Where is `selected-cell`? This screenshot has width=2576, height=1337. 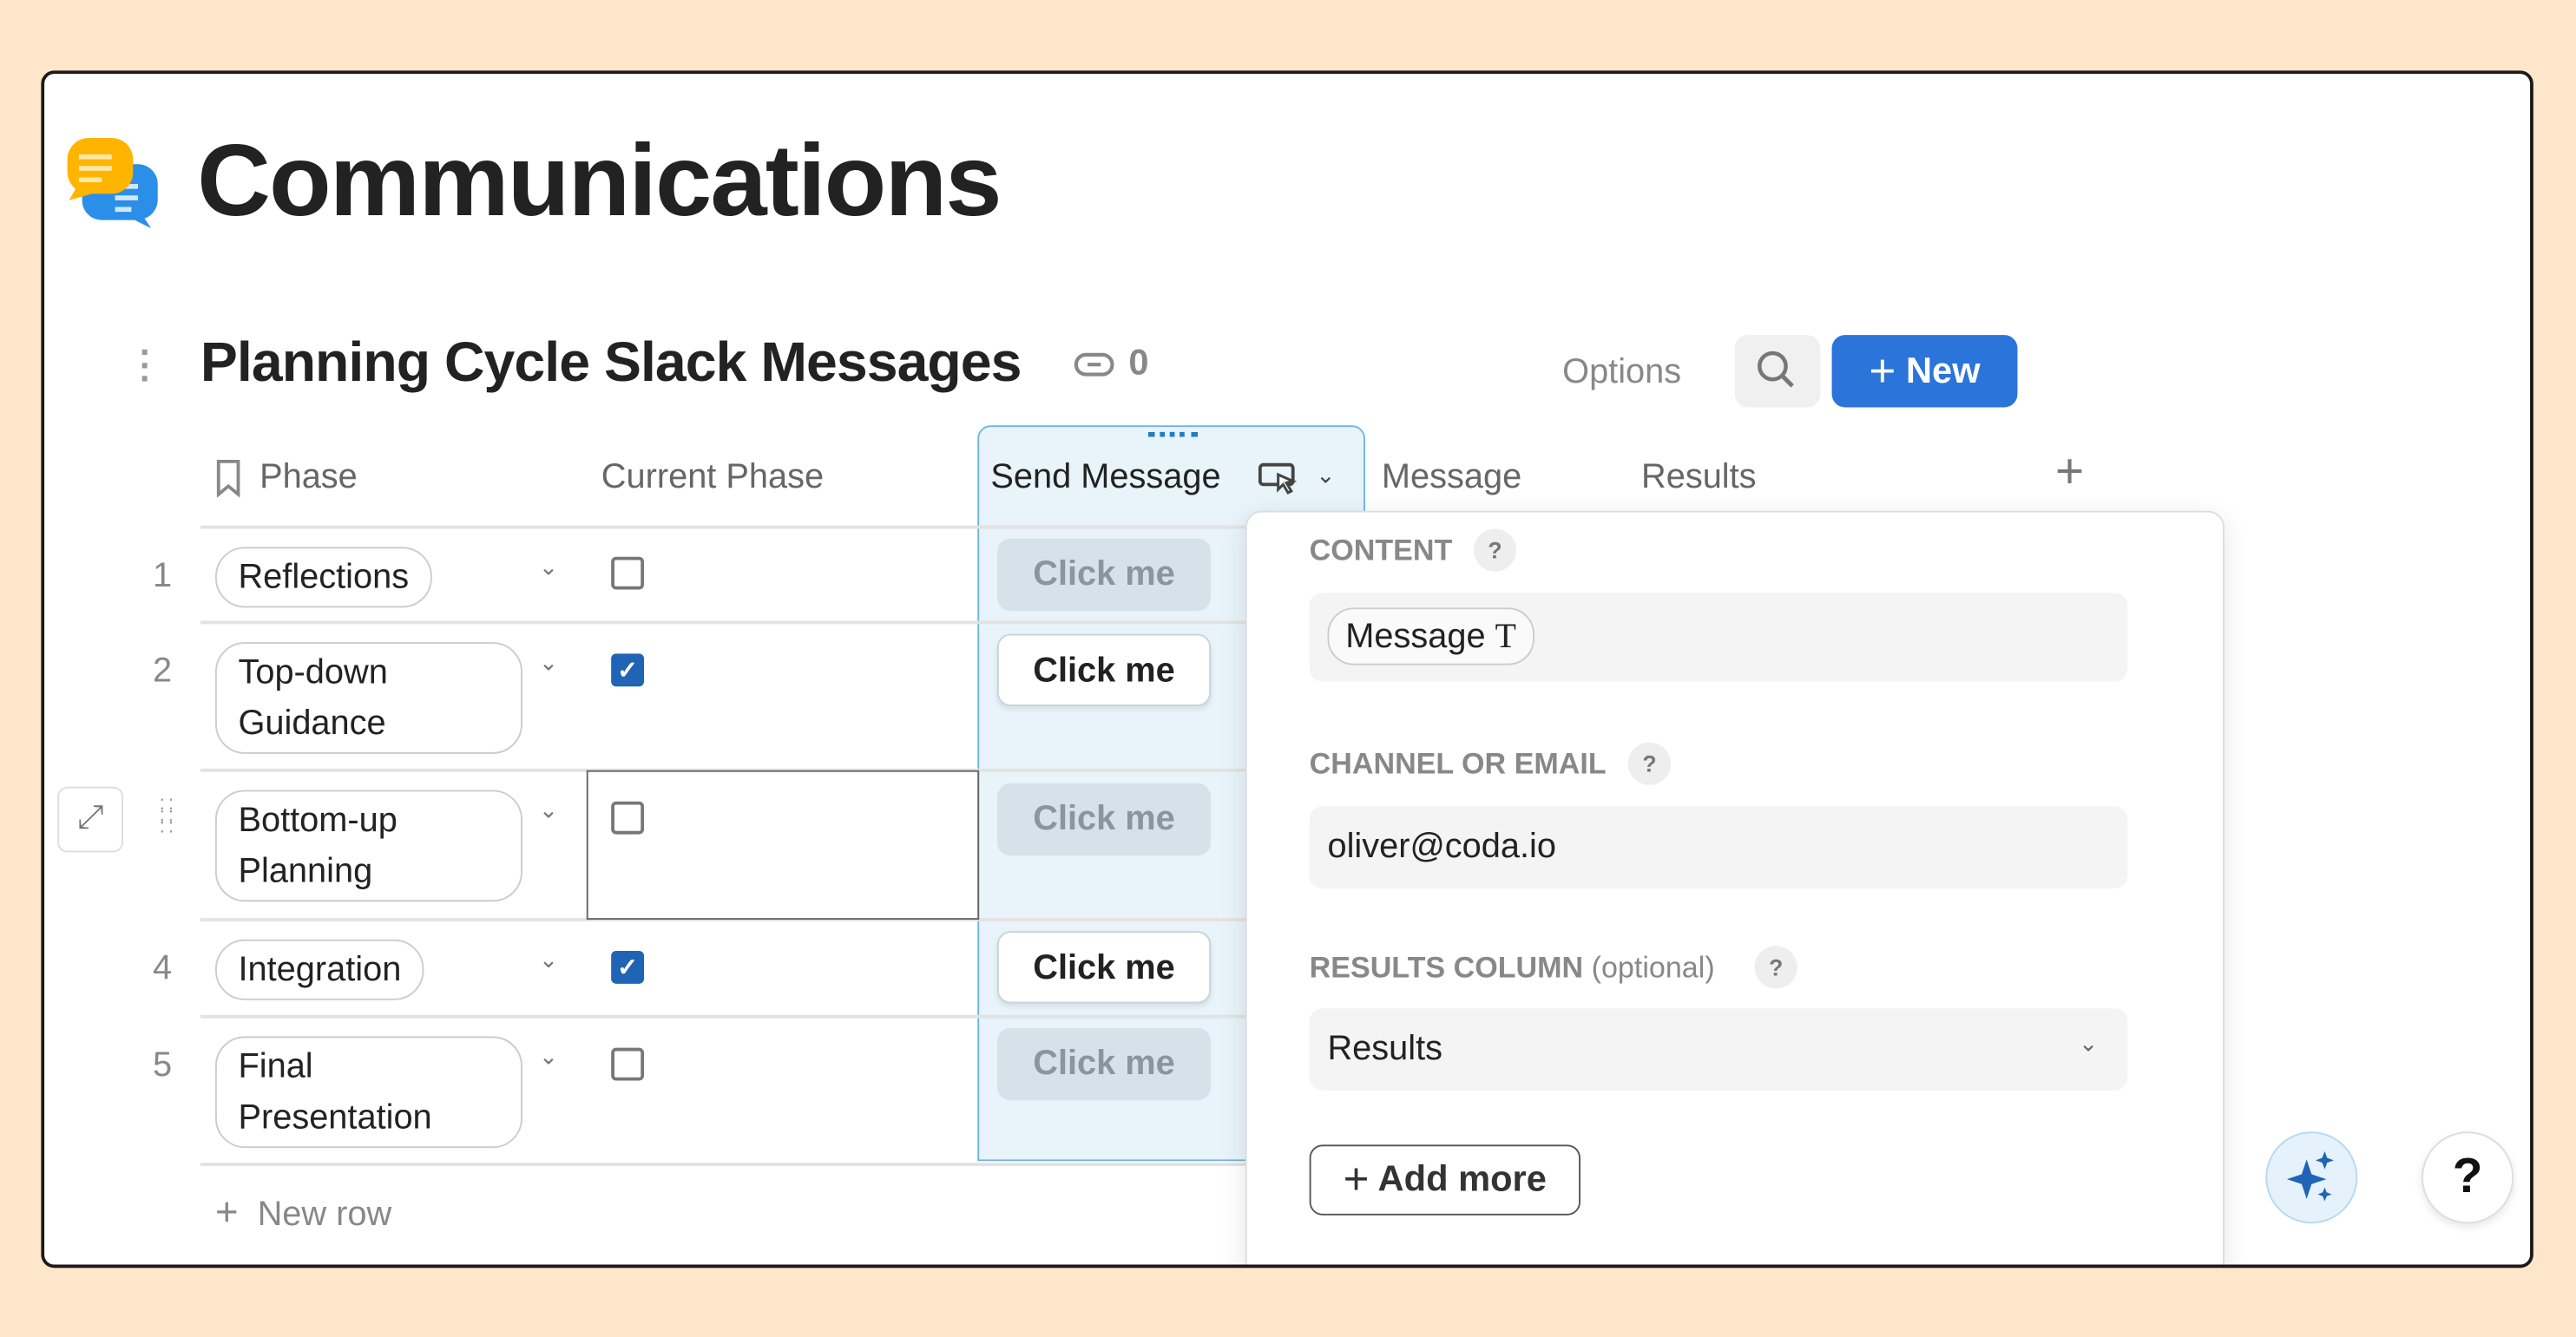
selected-cell is located at coordinates (783, 845).